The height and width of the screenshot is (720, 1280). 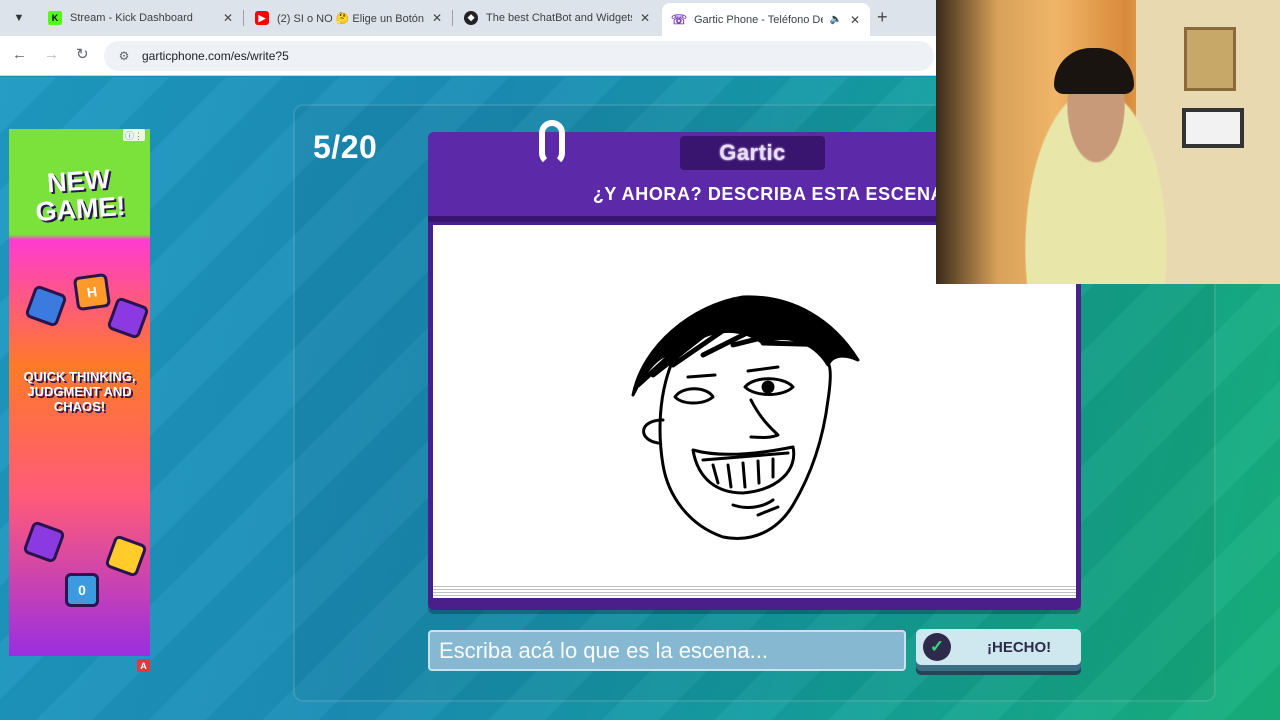 I want to click on tab-kick-dashboard: K Stream - Kick Dashboard ✕, so click(x=140, y=18).